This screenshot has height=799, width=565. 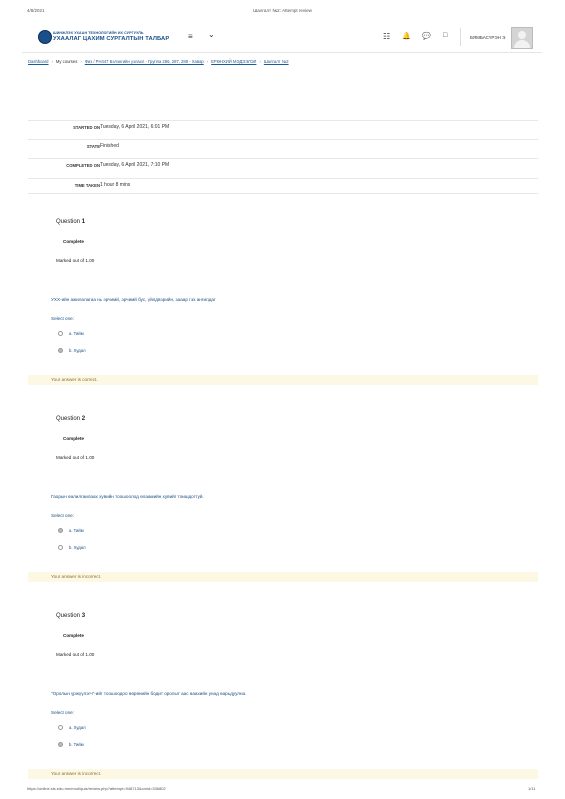 I want to click on question-number: 3, so click(x=83, y=616).